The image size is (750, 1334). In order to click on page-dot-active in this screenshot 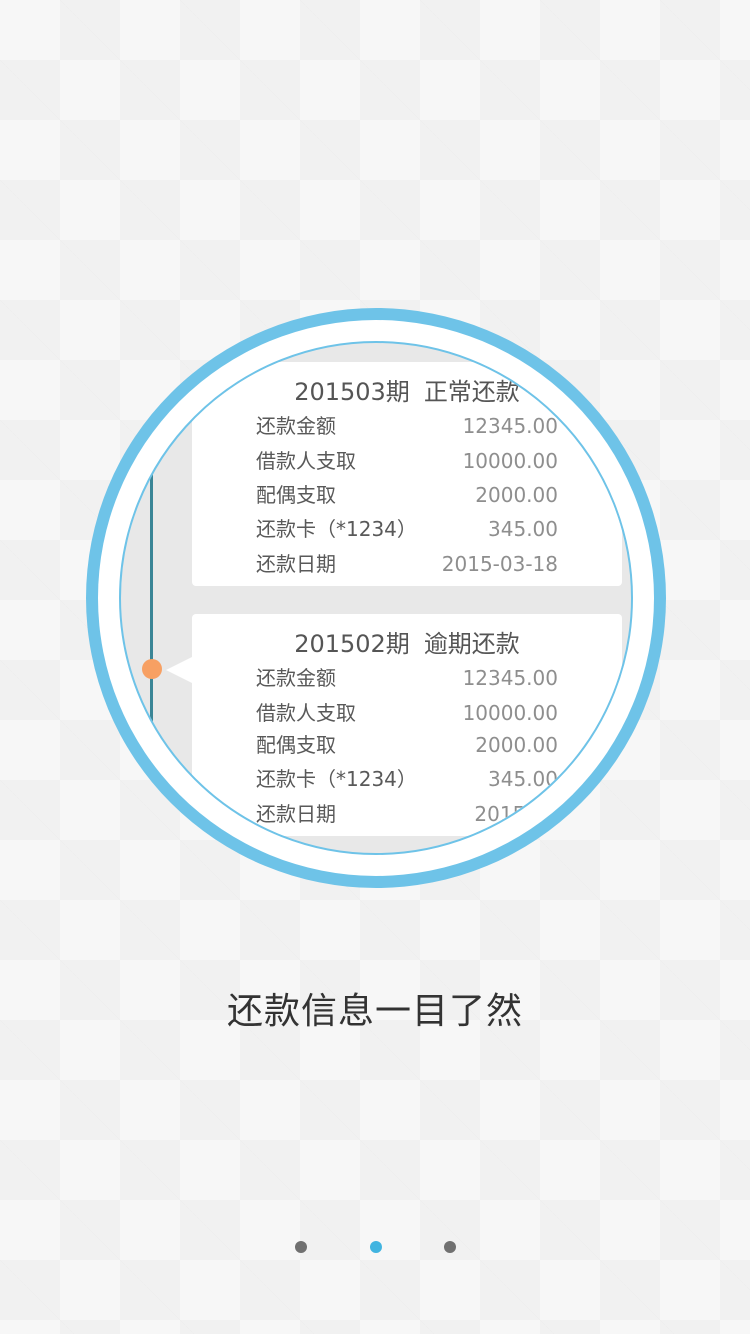, I will do `click(376, 1247)`.